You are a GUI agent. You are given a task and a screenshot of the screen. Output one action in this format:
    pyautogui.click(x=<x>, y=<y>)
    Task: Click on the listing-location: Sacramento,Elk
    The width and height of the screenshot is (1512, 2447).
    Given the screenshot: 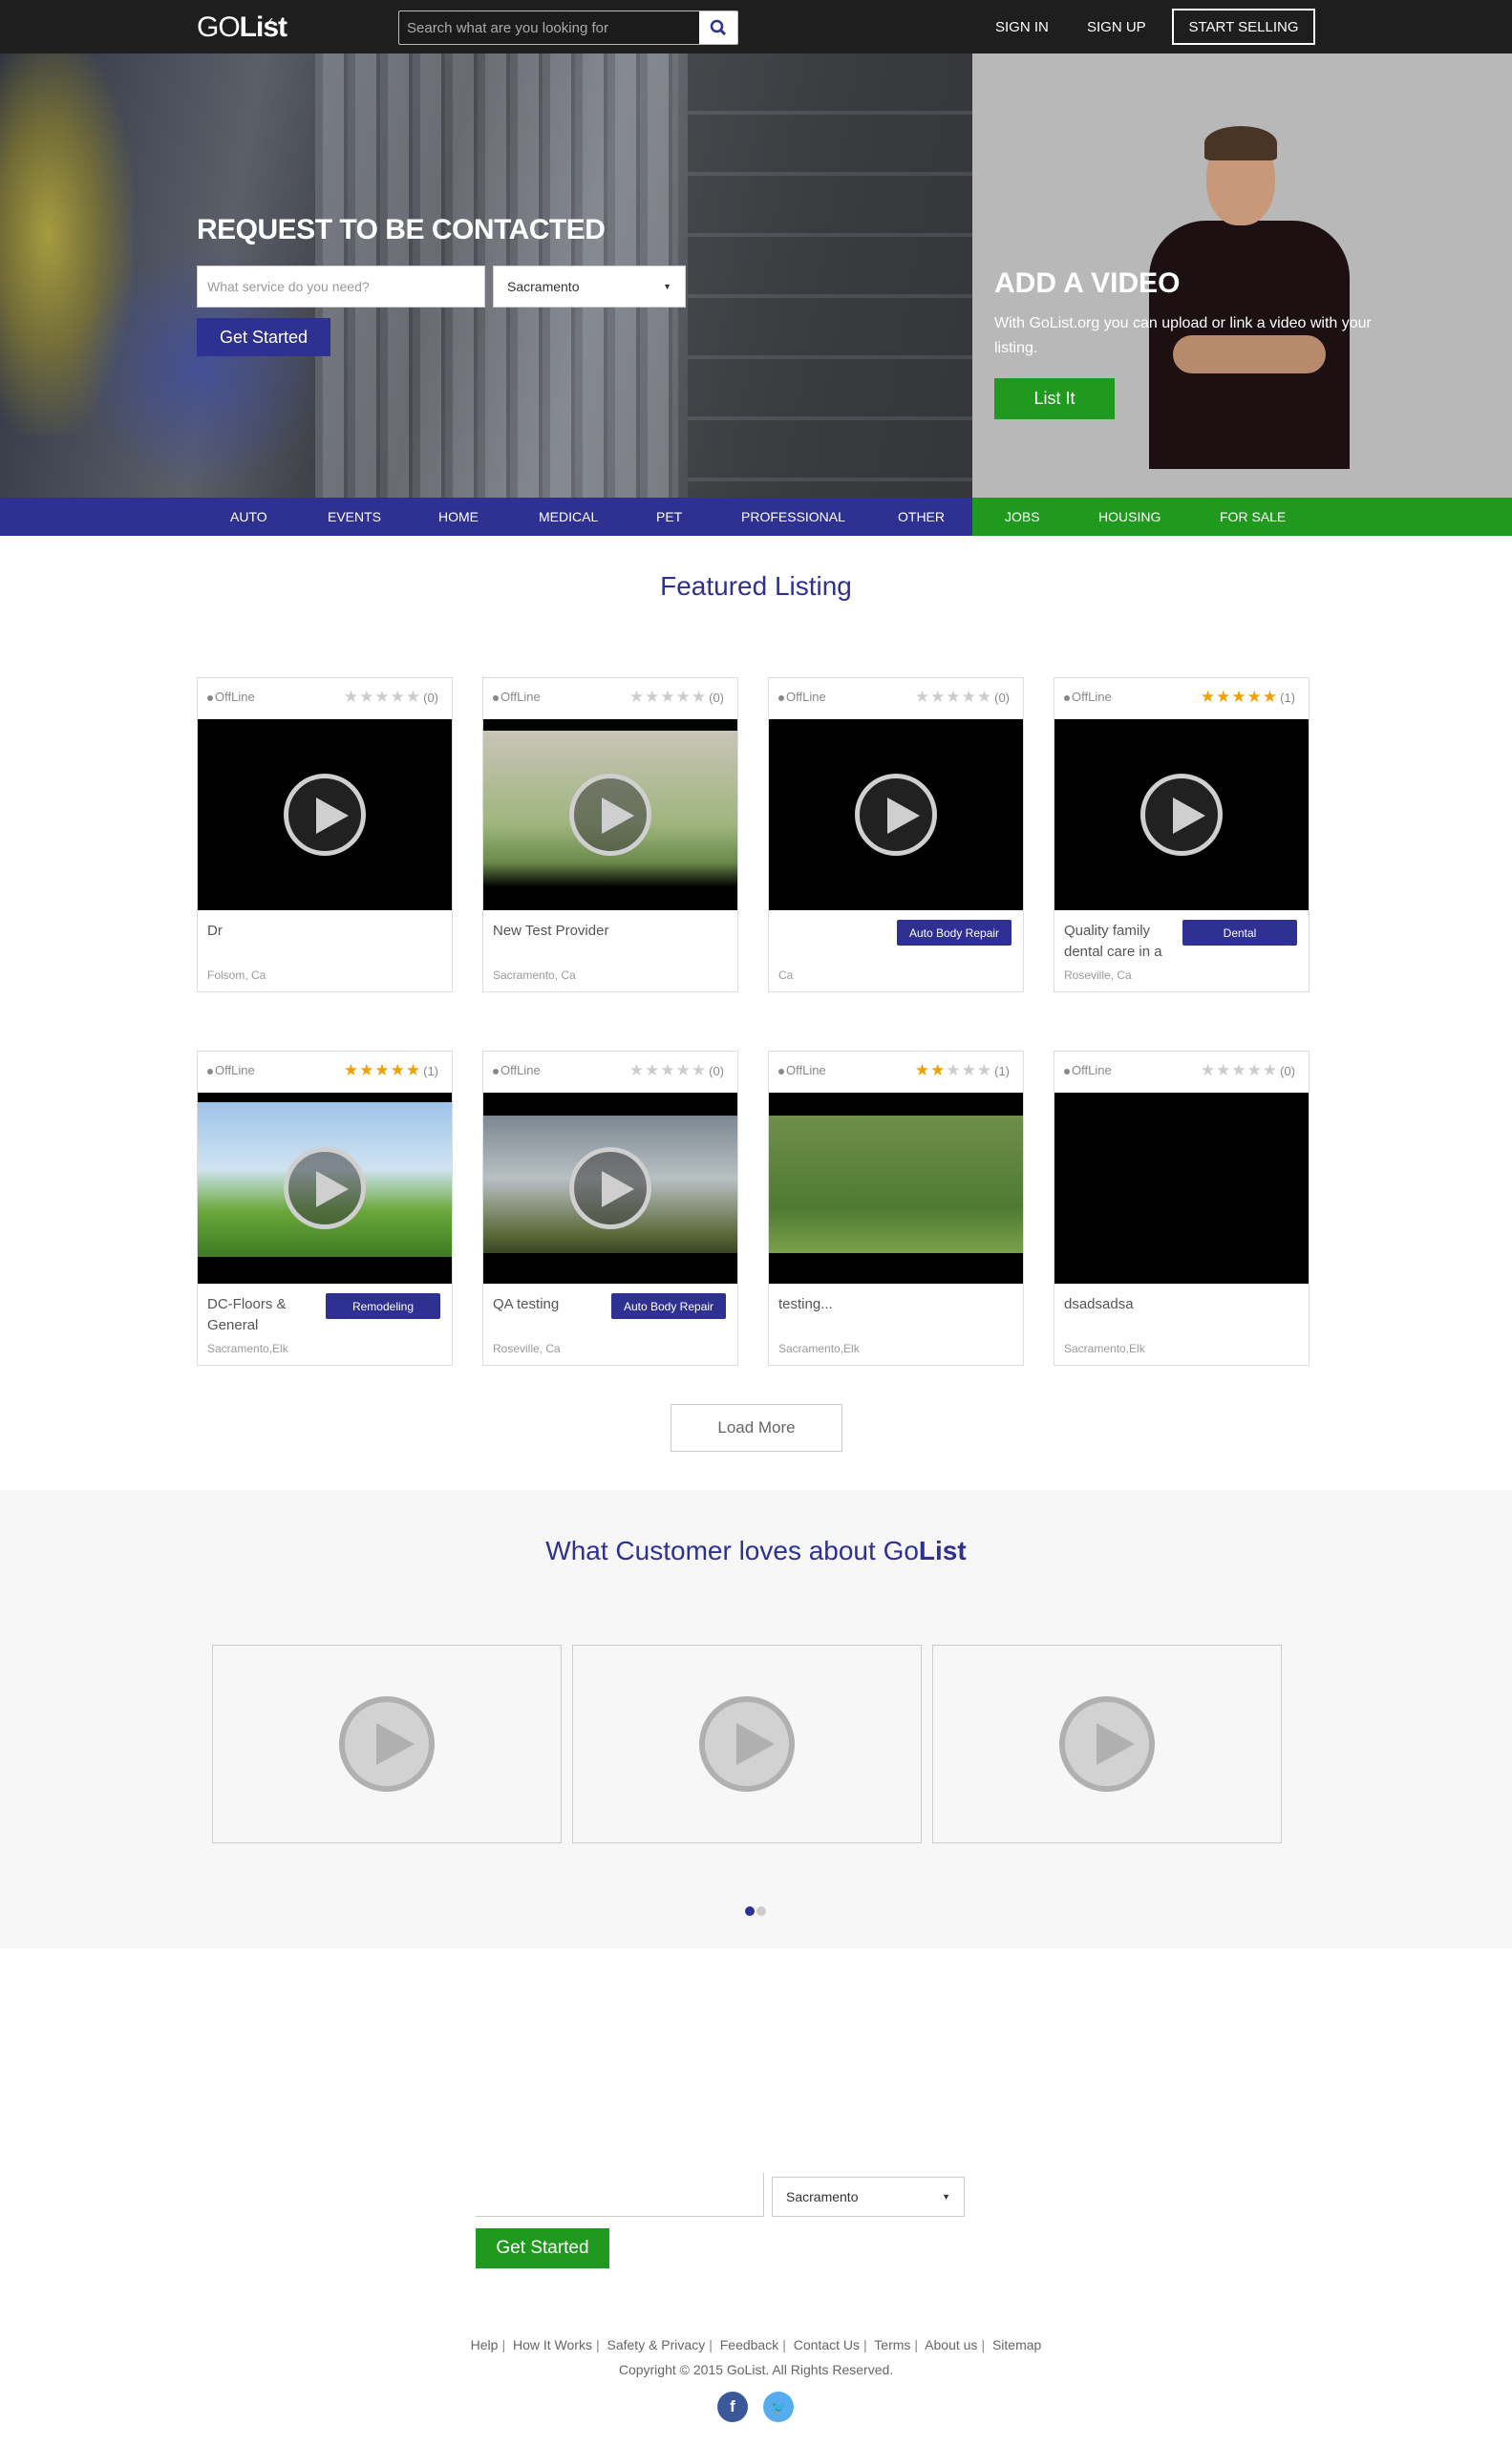 What is the action you would take?
    pyautogui.click(x=247, y=1348)
    